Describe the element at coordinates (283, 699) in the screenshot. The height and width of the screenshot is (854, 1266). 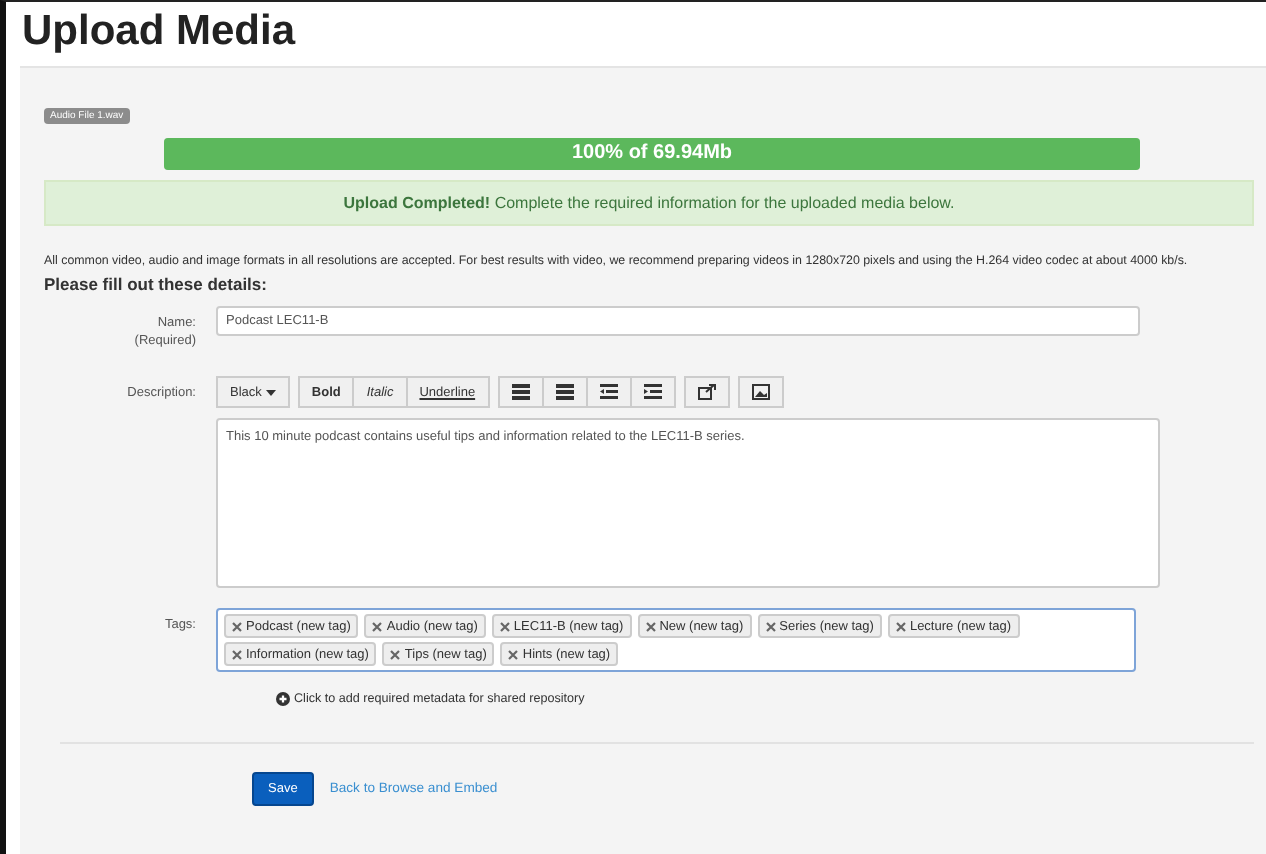
I see `plus-circle-icon` at that location.